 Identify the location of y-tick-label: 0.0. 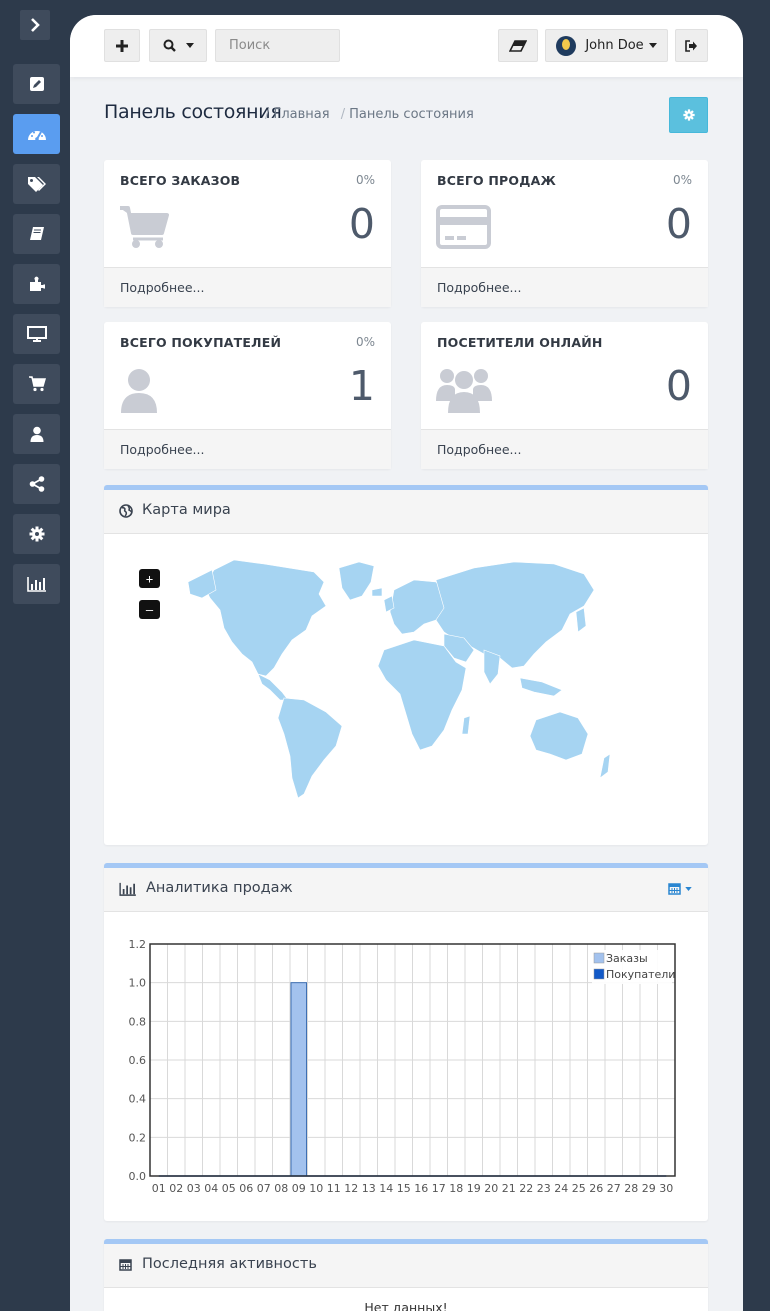
(138, 1176).